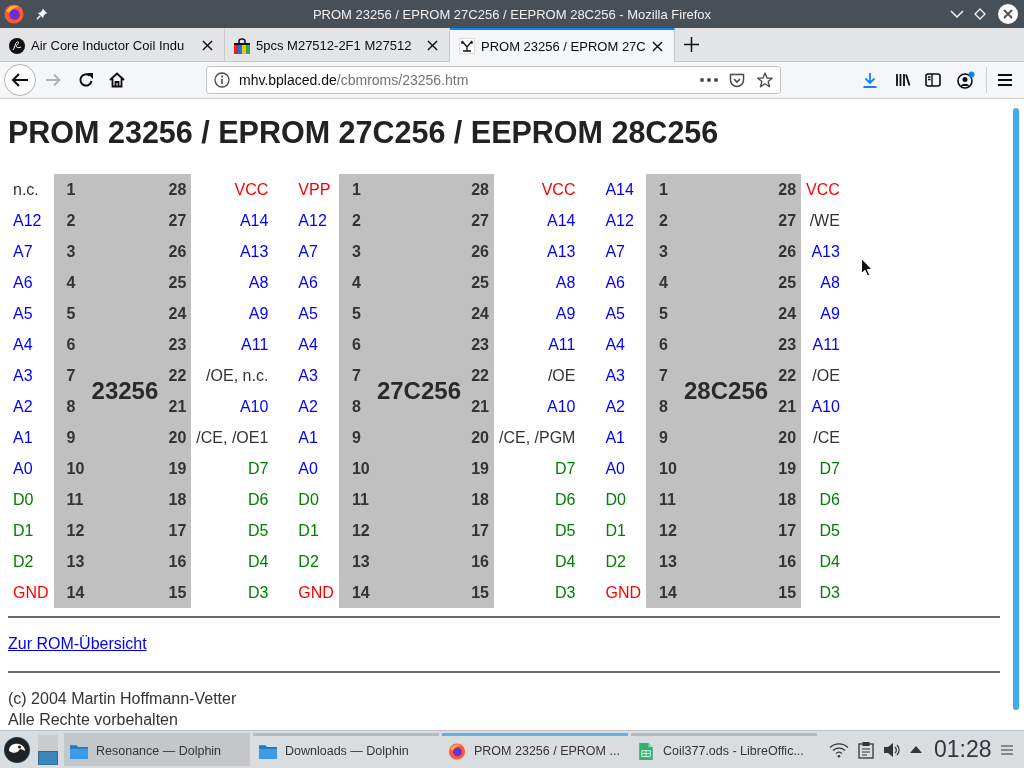 This screenshot has height=768, width=1024. What do you see at coordinates (268, 751) in the screenshot?
I see `folder-icon` at bounding box center [268, 751].